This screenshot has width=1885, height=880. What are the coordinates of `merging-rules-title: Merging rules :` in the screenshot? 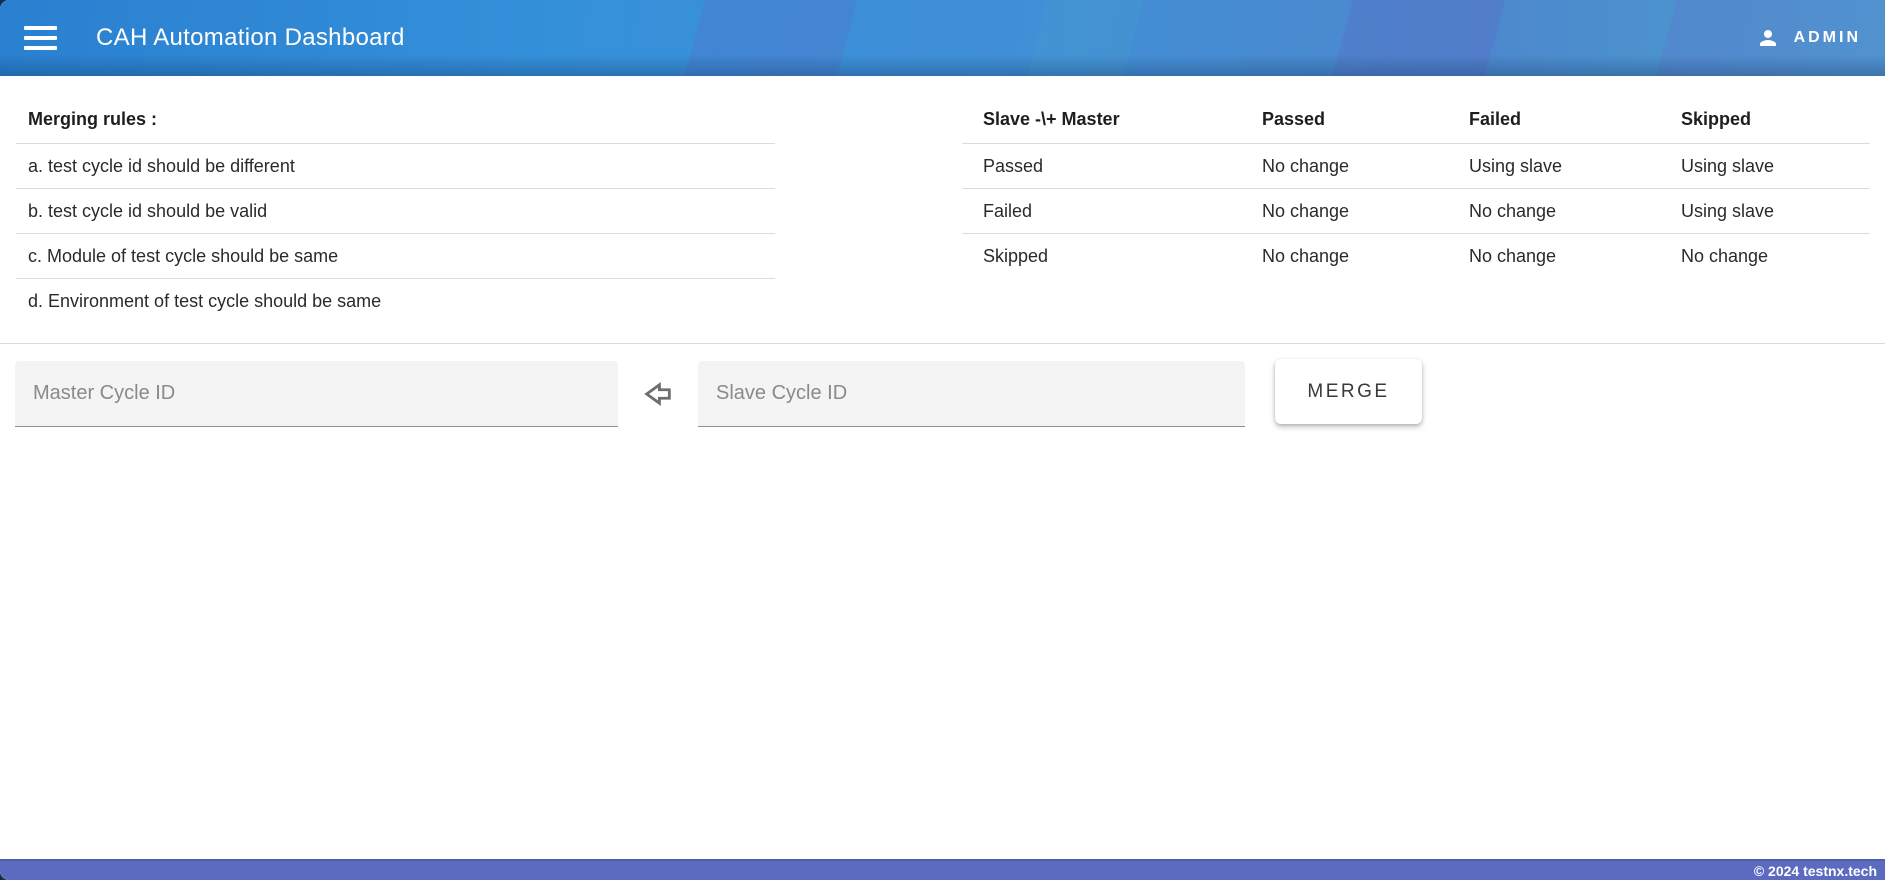 It's located at (395, 120).